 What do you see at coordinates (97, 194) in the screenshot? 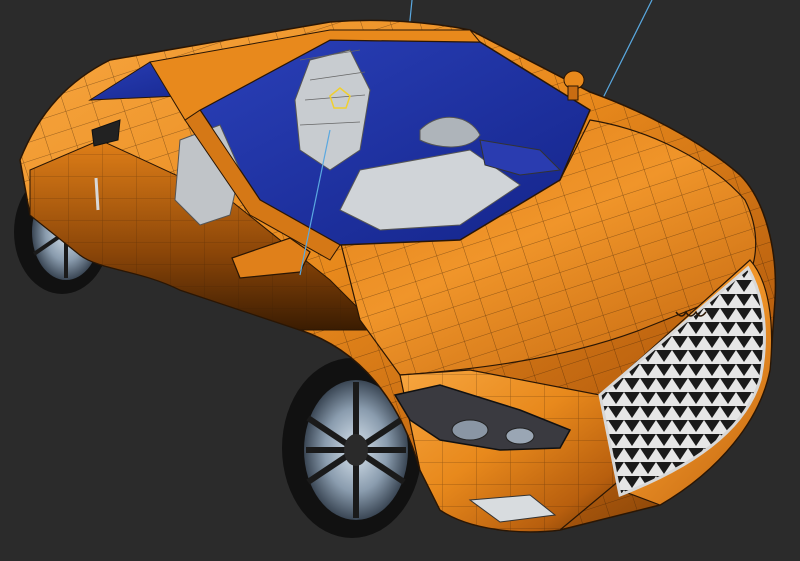
I see `door-handle` at bounding box center [97, 194].